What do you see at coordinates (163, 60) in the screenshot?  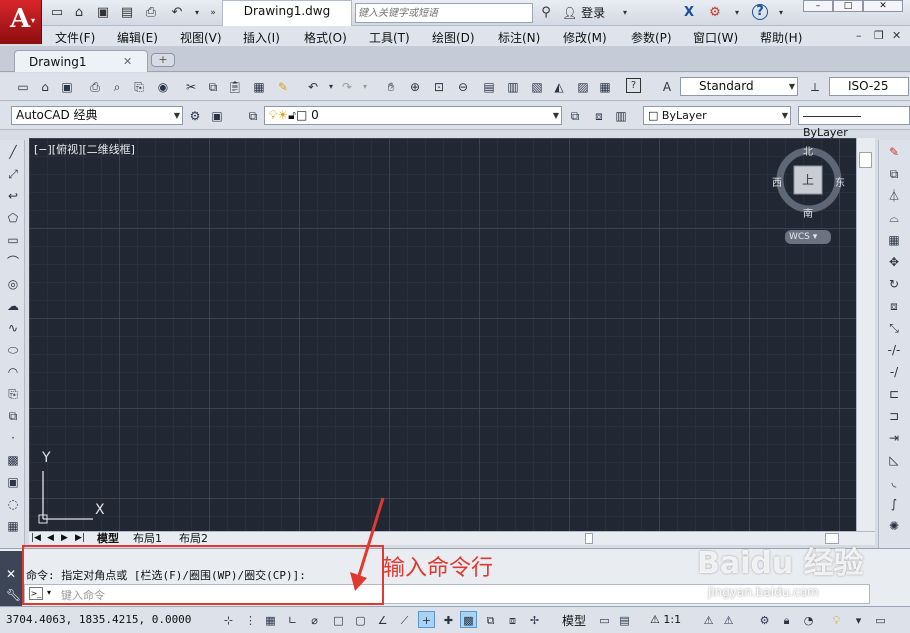 I see `new-tab-button: +` at bounding box center [163, 60].